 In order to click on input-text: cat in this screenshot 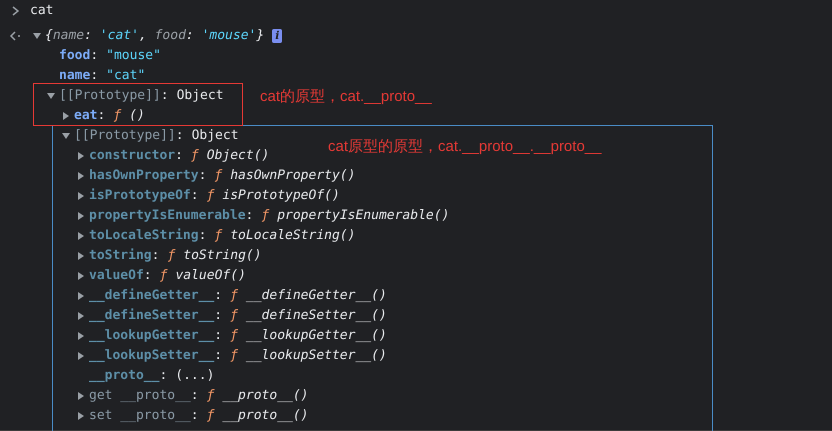, I will do `click(42, 11)`.